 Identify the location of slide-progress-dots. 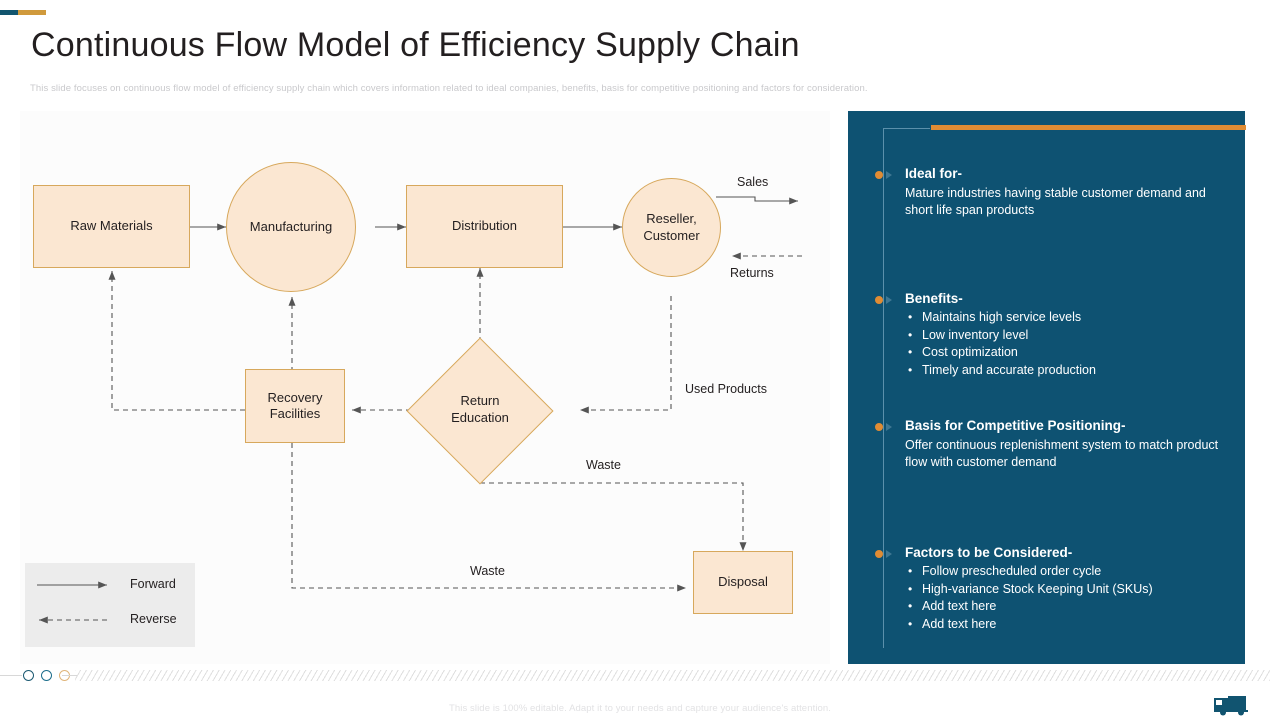
(50, 678).